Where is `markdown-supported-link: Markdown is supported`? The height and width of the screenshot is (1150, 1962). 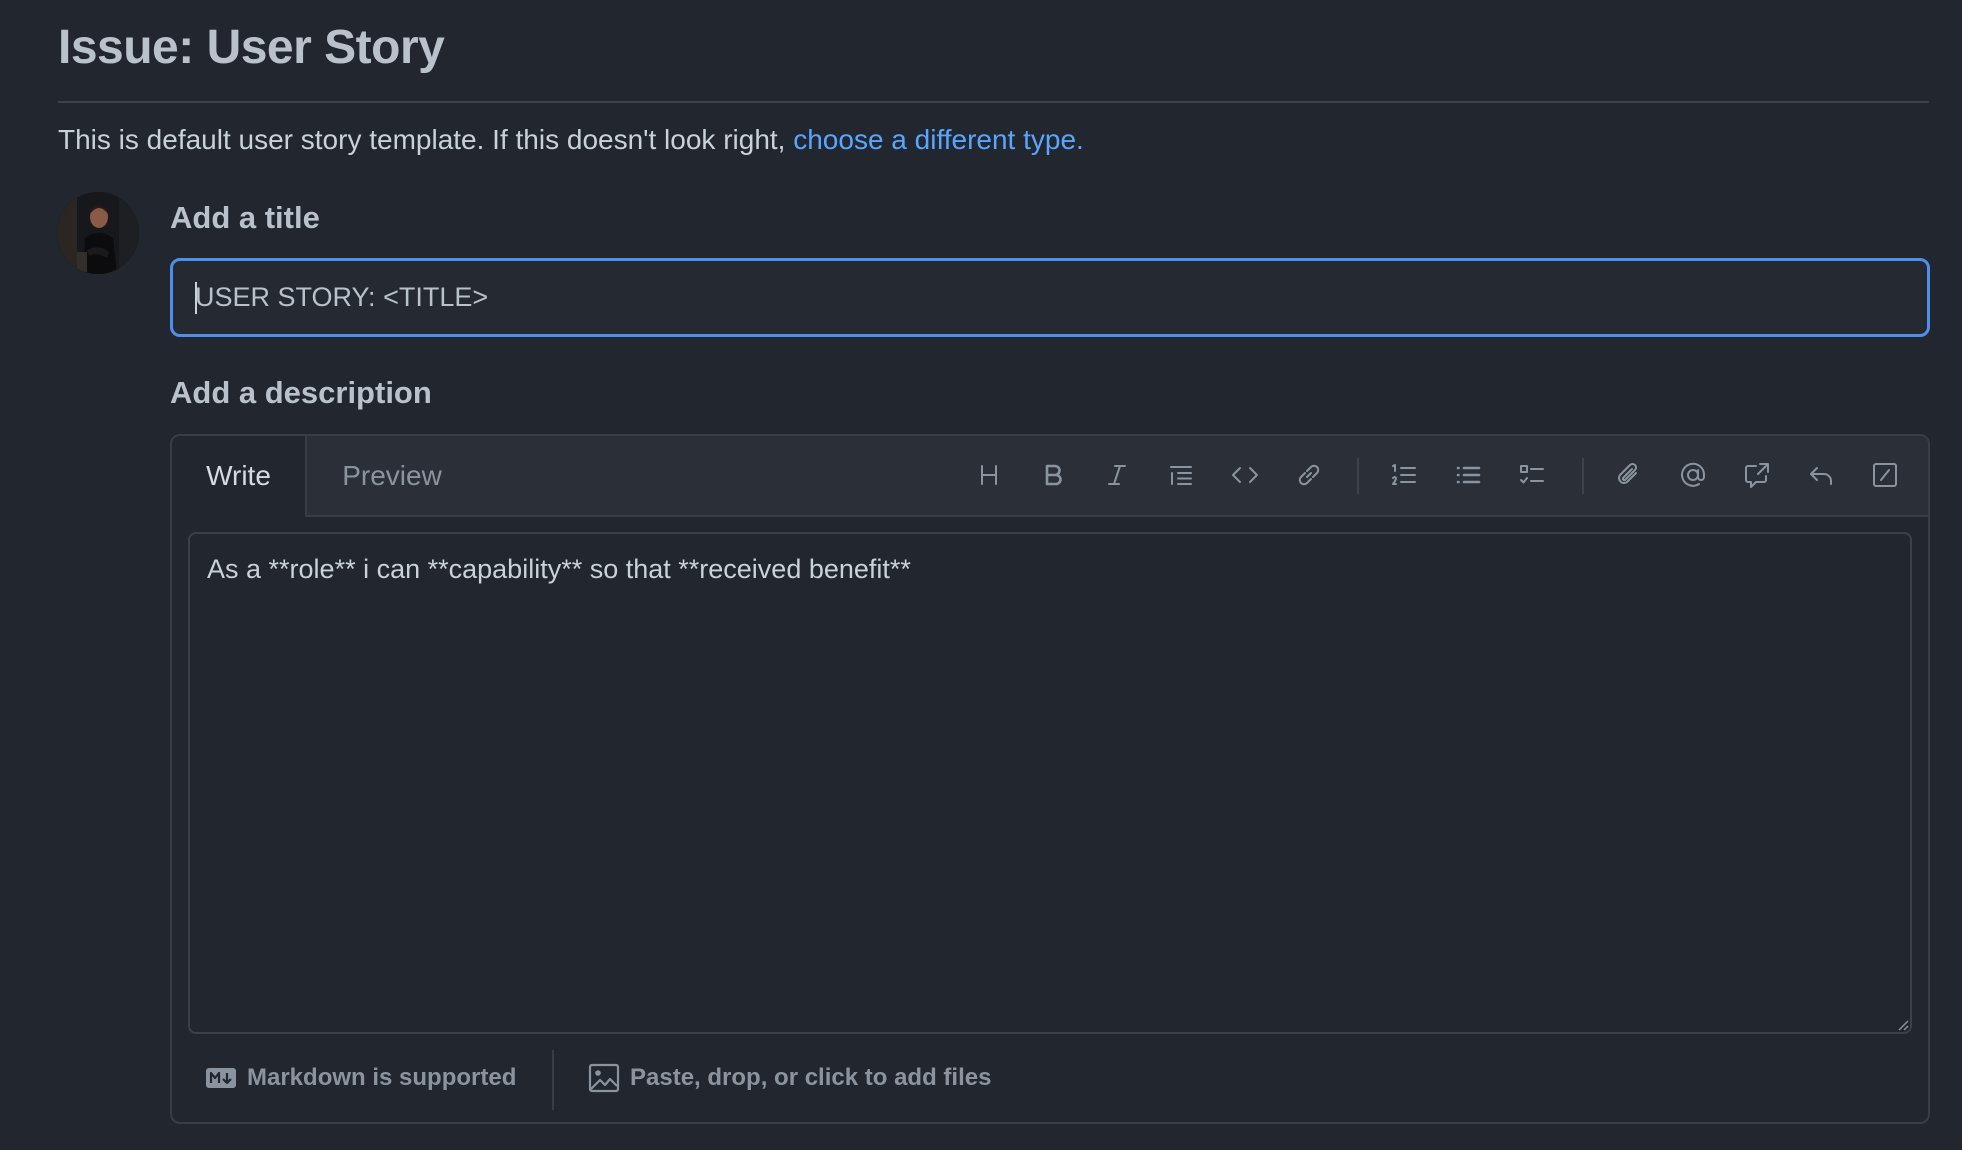 markdown-supported-link: Markdown is supported is located at coordinates (360, 1078).